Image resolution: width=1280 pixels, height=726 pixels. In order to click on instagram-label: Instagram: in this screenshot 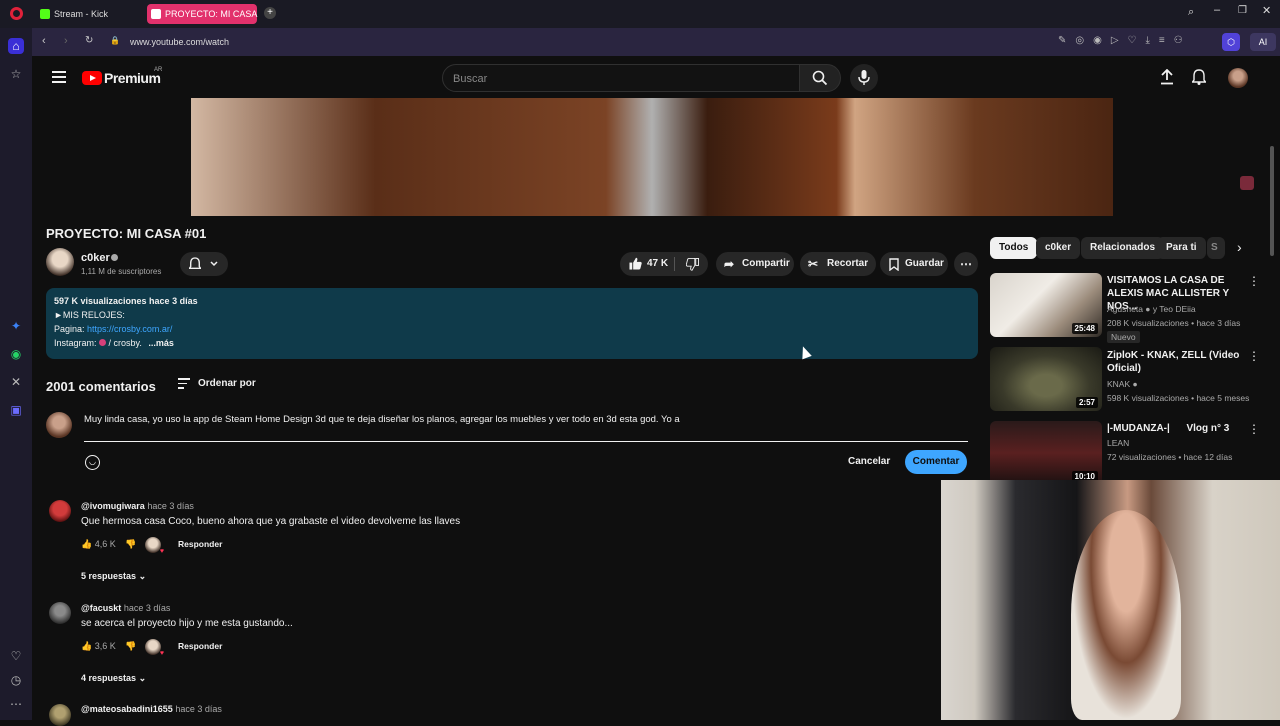, I will do `click(77, 343)`.